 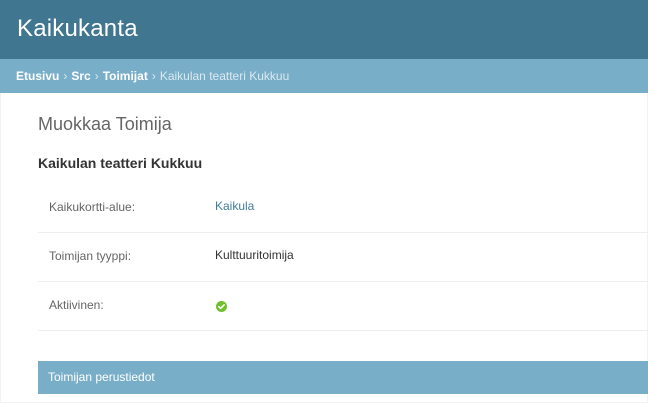 What do you see at coordinates (343, 306) in the screenshot?
I see `field-row-aktiivinen: Aktiivinen:` at bounding box center [343, 306].